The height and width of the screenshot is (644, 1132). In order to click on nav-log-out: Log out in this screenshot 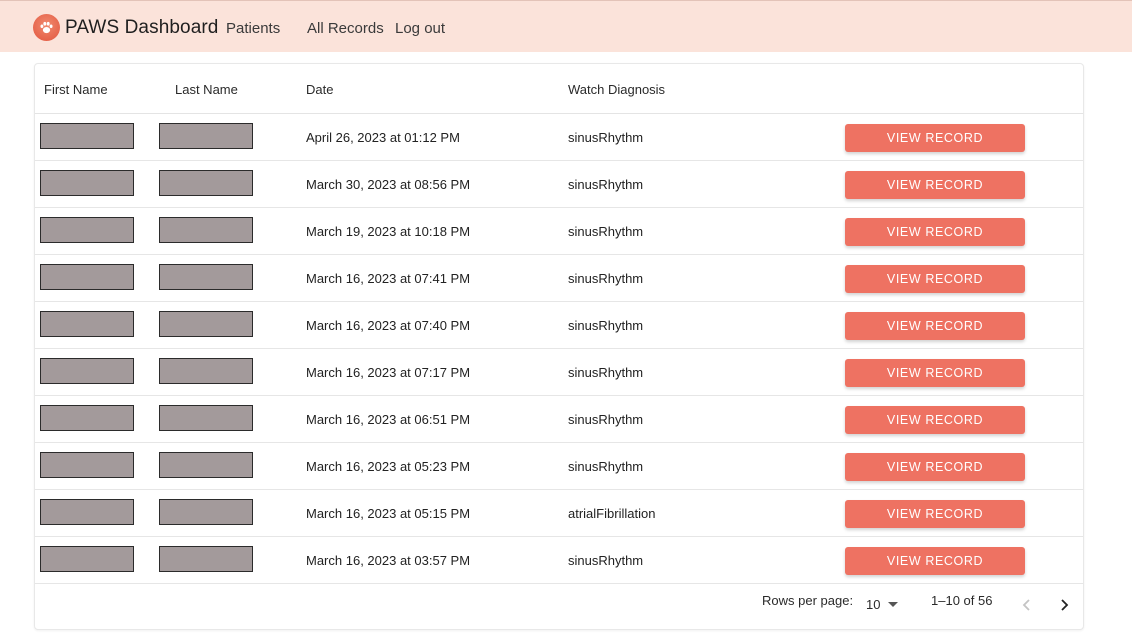, I will do `click(420, 28)`.